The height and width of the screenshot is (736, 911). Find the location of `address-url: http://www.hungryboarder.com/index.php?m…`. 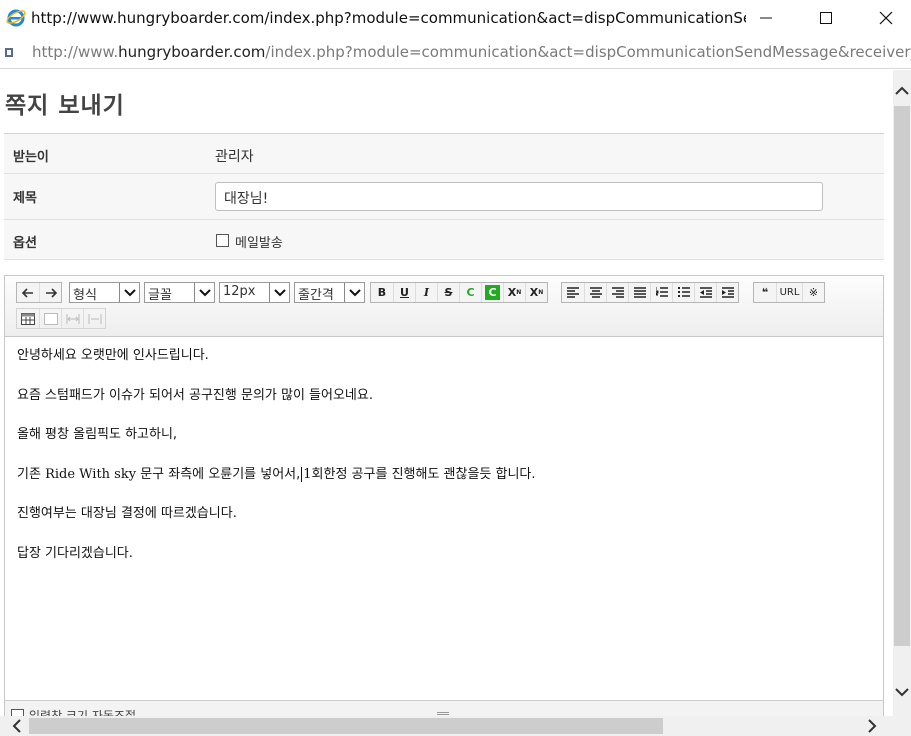

address-url: http://www.hungryboarder.com/index.php?m… is located at coordinates (471, 52).